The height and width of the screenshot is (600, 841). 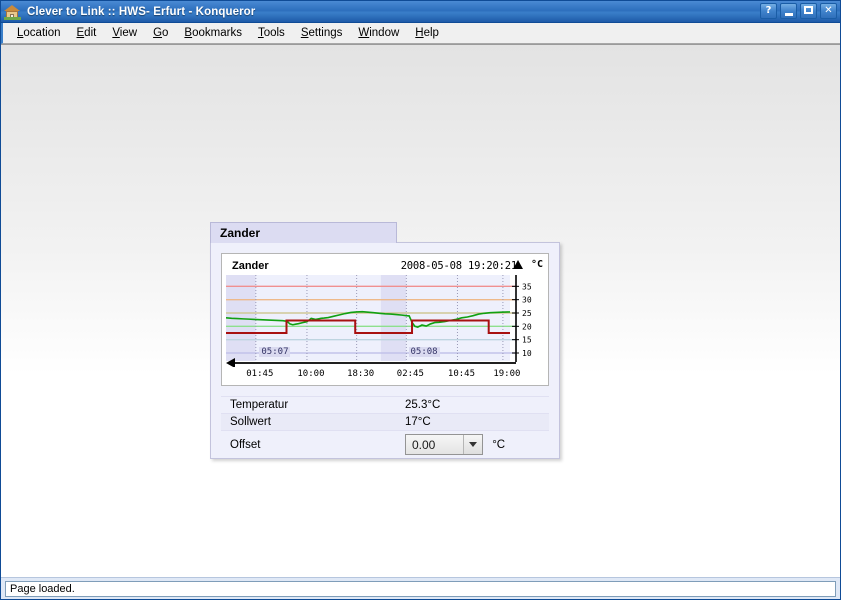 I want to click on row-sollwert: Sollwert 17°C, so click(x=385, y=421).